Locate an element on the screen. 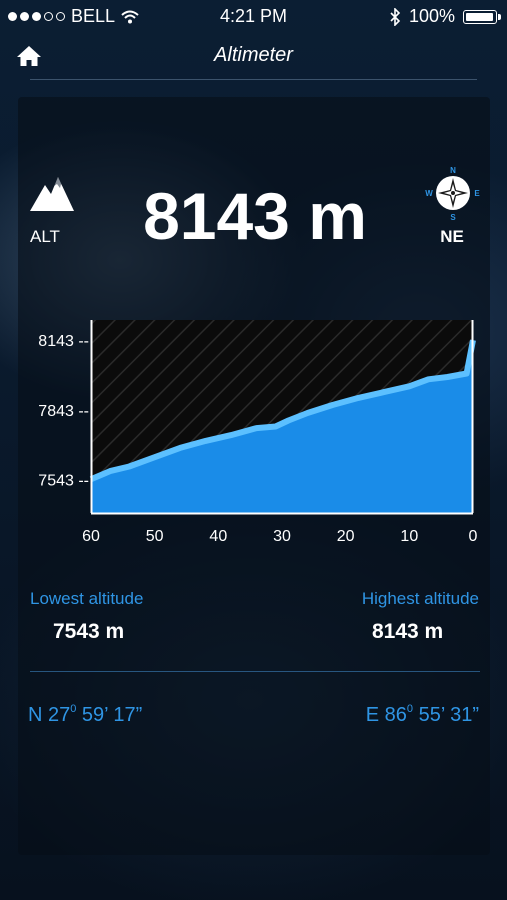  status-bar: BELL 4:21 PM 100% is located at coordinates (253, 17).